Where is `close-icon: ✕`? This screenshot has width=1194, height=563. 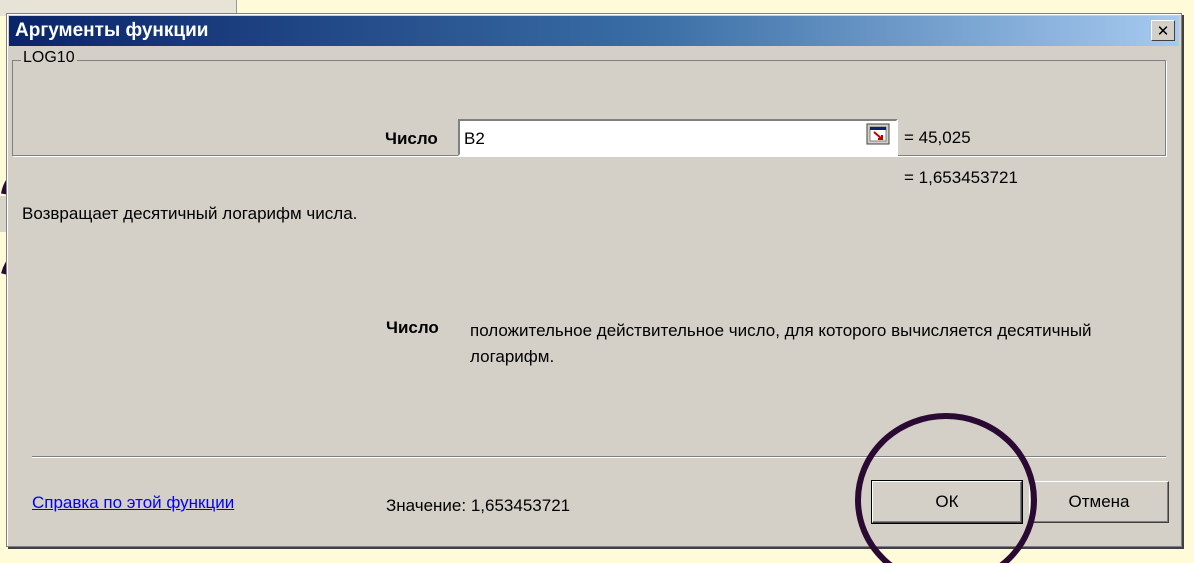 close-icon: ✕ is located at coordinates (1163, 31).